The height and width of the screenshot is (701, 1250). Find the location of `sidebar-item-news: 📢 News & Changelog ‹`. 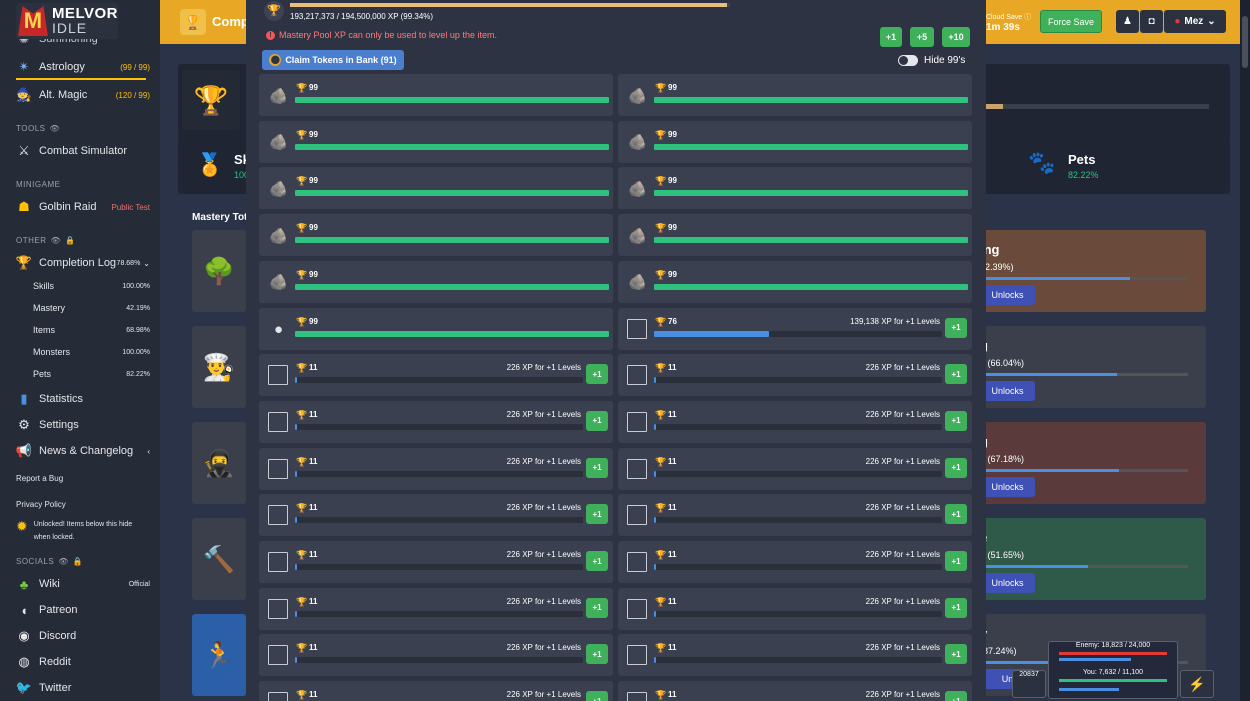

sidebar-item-news: 📢 News & Changelog ‹ is located at coordinates (83, 451).